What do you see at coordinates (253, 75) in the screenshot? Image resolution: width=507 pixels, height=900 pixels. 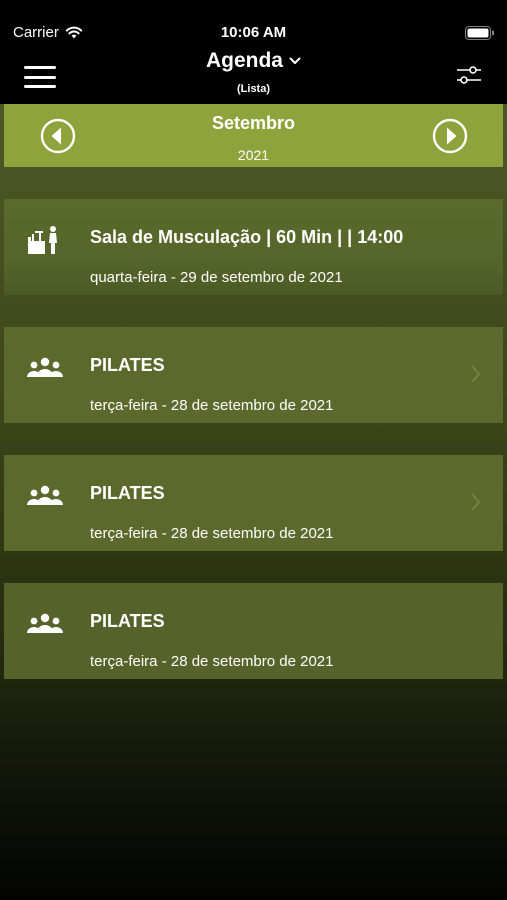 I see `nav-bar: Agenda (Lista)` at bounding box center [253, 75].